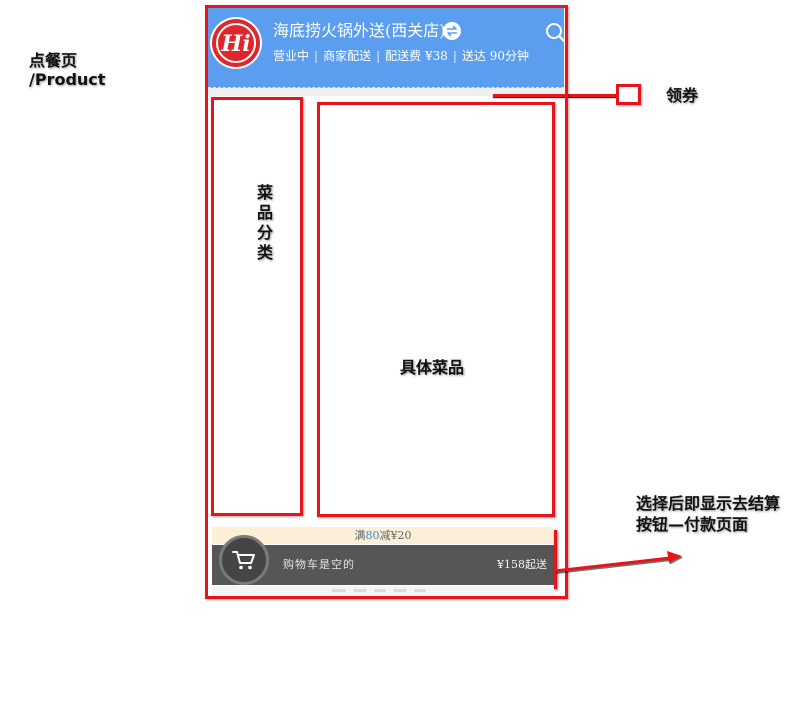  I want to click on coupon-marker-box, so click(628, 94).